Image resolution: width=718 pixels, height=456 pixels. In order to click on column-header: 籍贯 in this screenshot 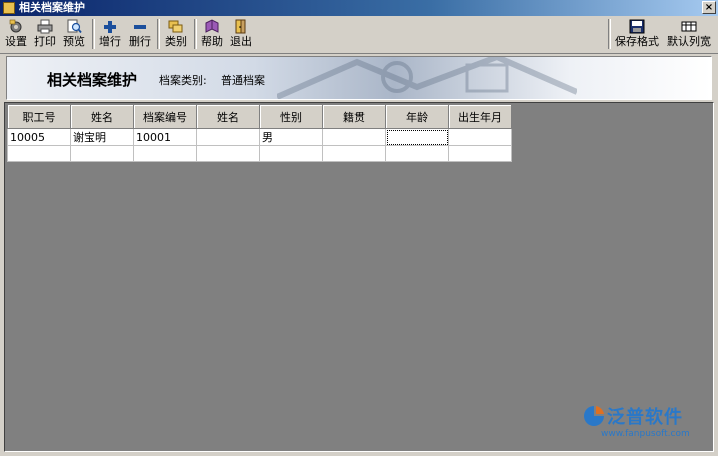, I will do `click(354, 116)`.